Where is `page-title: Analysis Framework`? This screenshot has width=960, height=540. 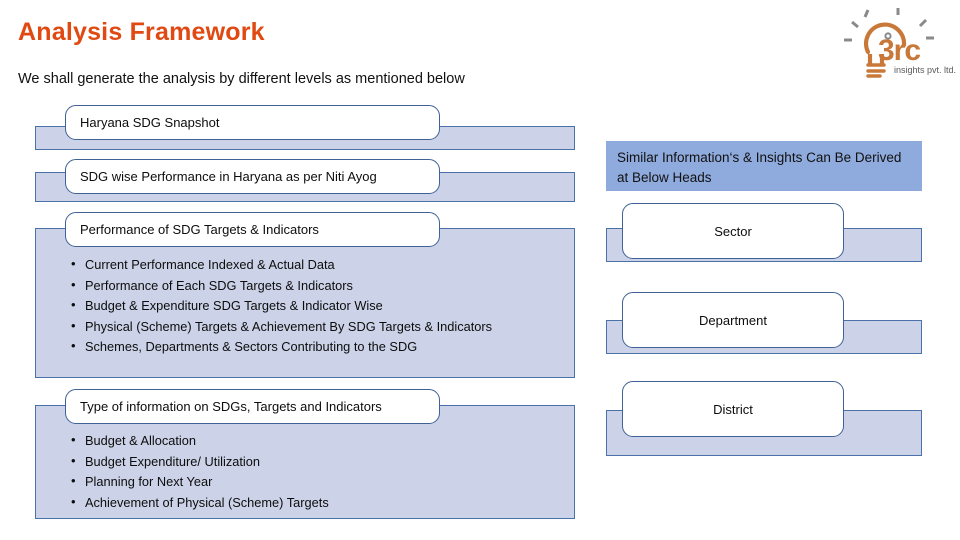
page-title: Analysis Framework is located at coordinates (141, 32).